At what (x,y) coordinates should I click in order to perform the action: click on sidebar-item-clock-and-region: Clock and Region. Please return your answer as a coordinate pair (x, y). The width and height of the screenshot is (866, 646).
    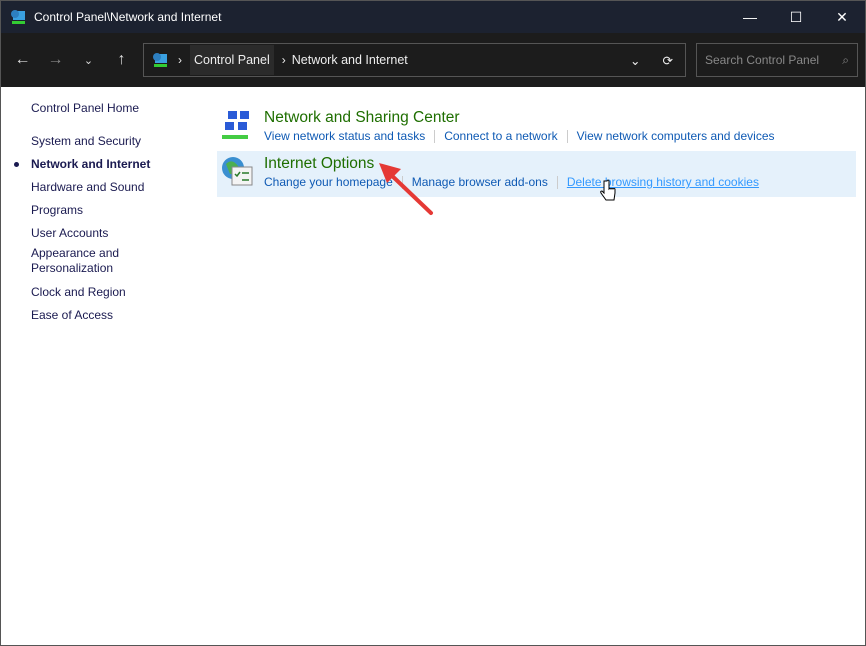
    Looking at the image, I should click on (90, 292).